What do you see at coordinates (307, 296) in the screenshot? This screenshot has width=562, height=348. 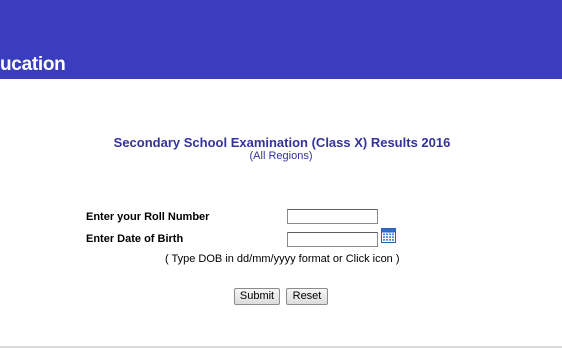 I see `reset-button: Reset` at bounding box center [307, 296].